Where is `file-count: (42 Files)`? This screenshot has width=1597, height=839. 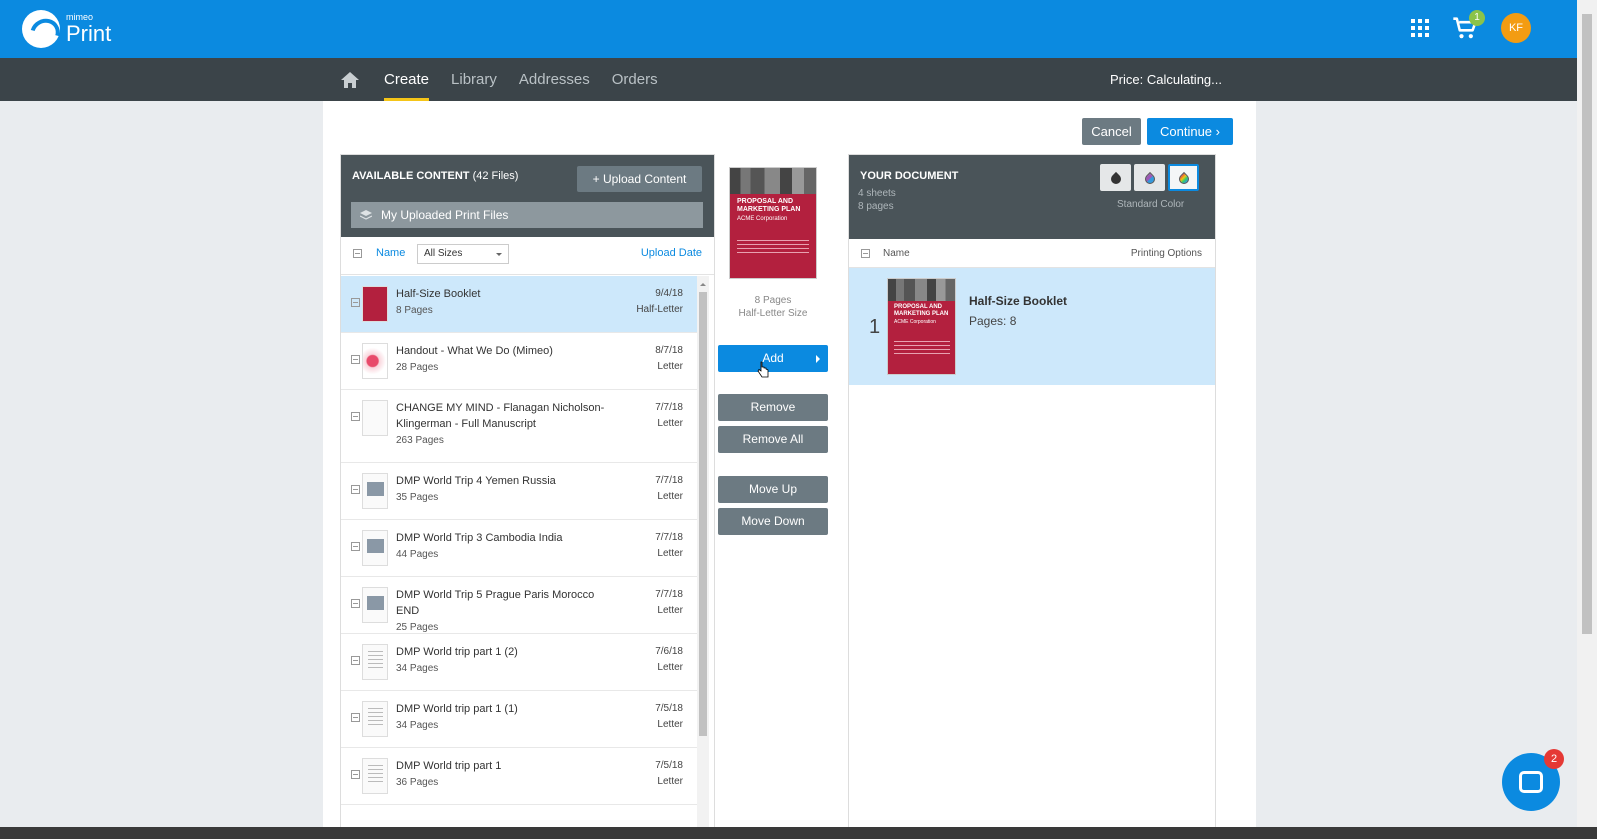
file-count: (42 Files) is located at coordinates (495, 176).